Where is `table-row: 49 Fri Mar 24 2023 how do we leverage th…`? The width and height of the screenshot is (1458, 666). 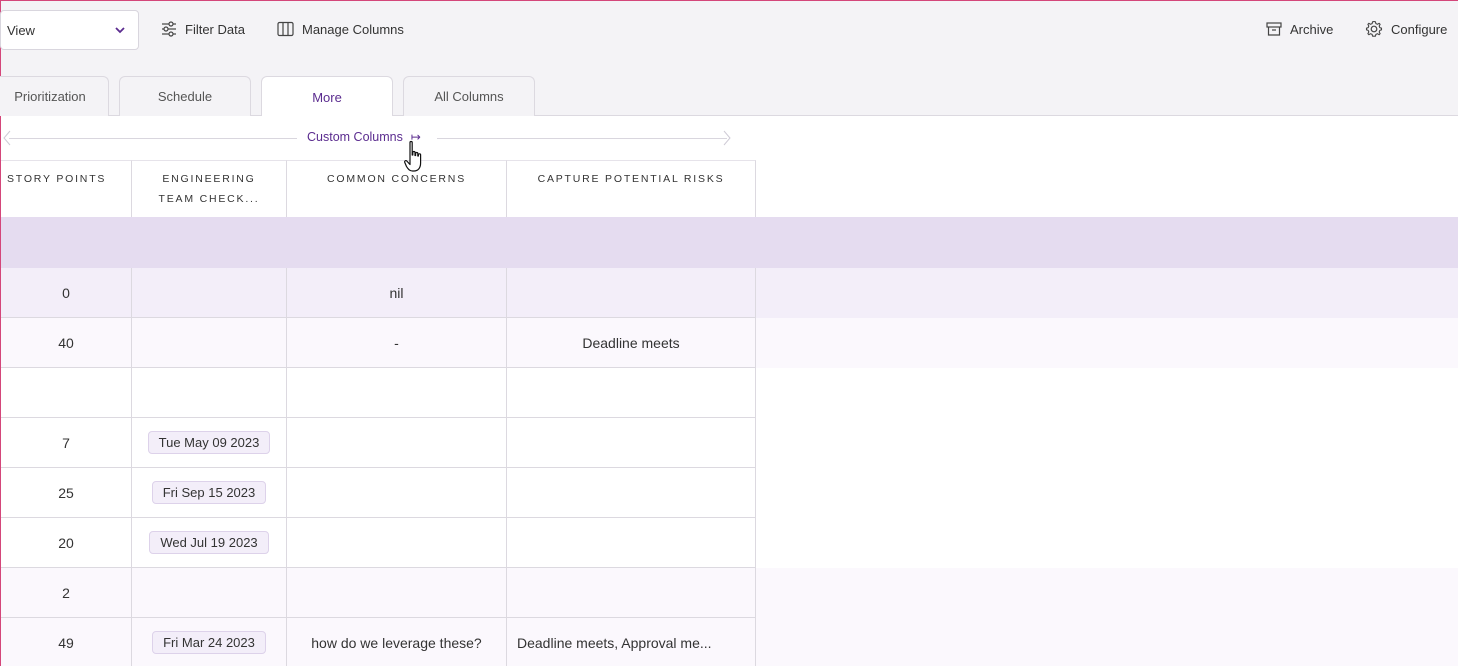
table-row: 49 Fri Mar 24 2023 how do we leverage th… is located at coordinates (729, 642).